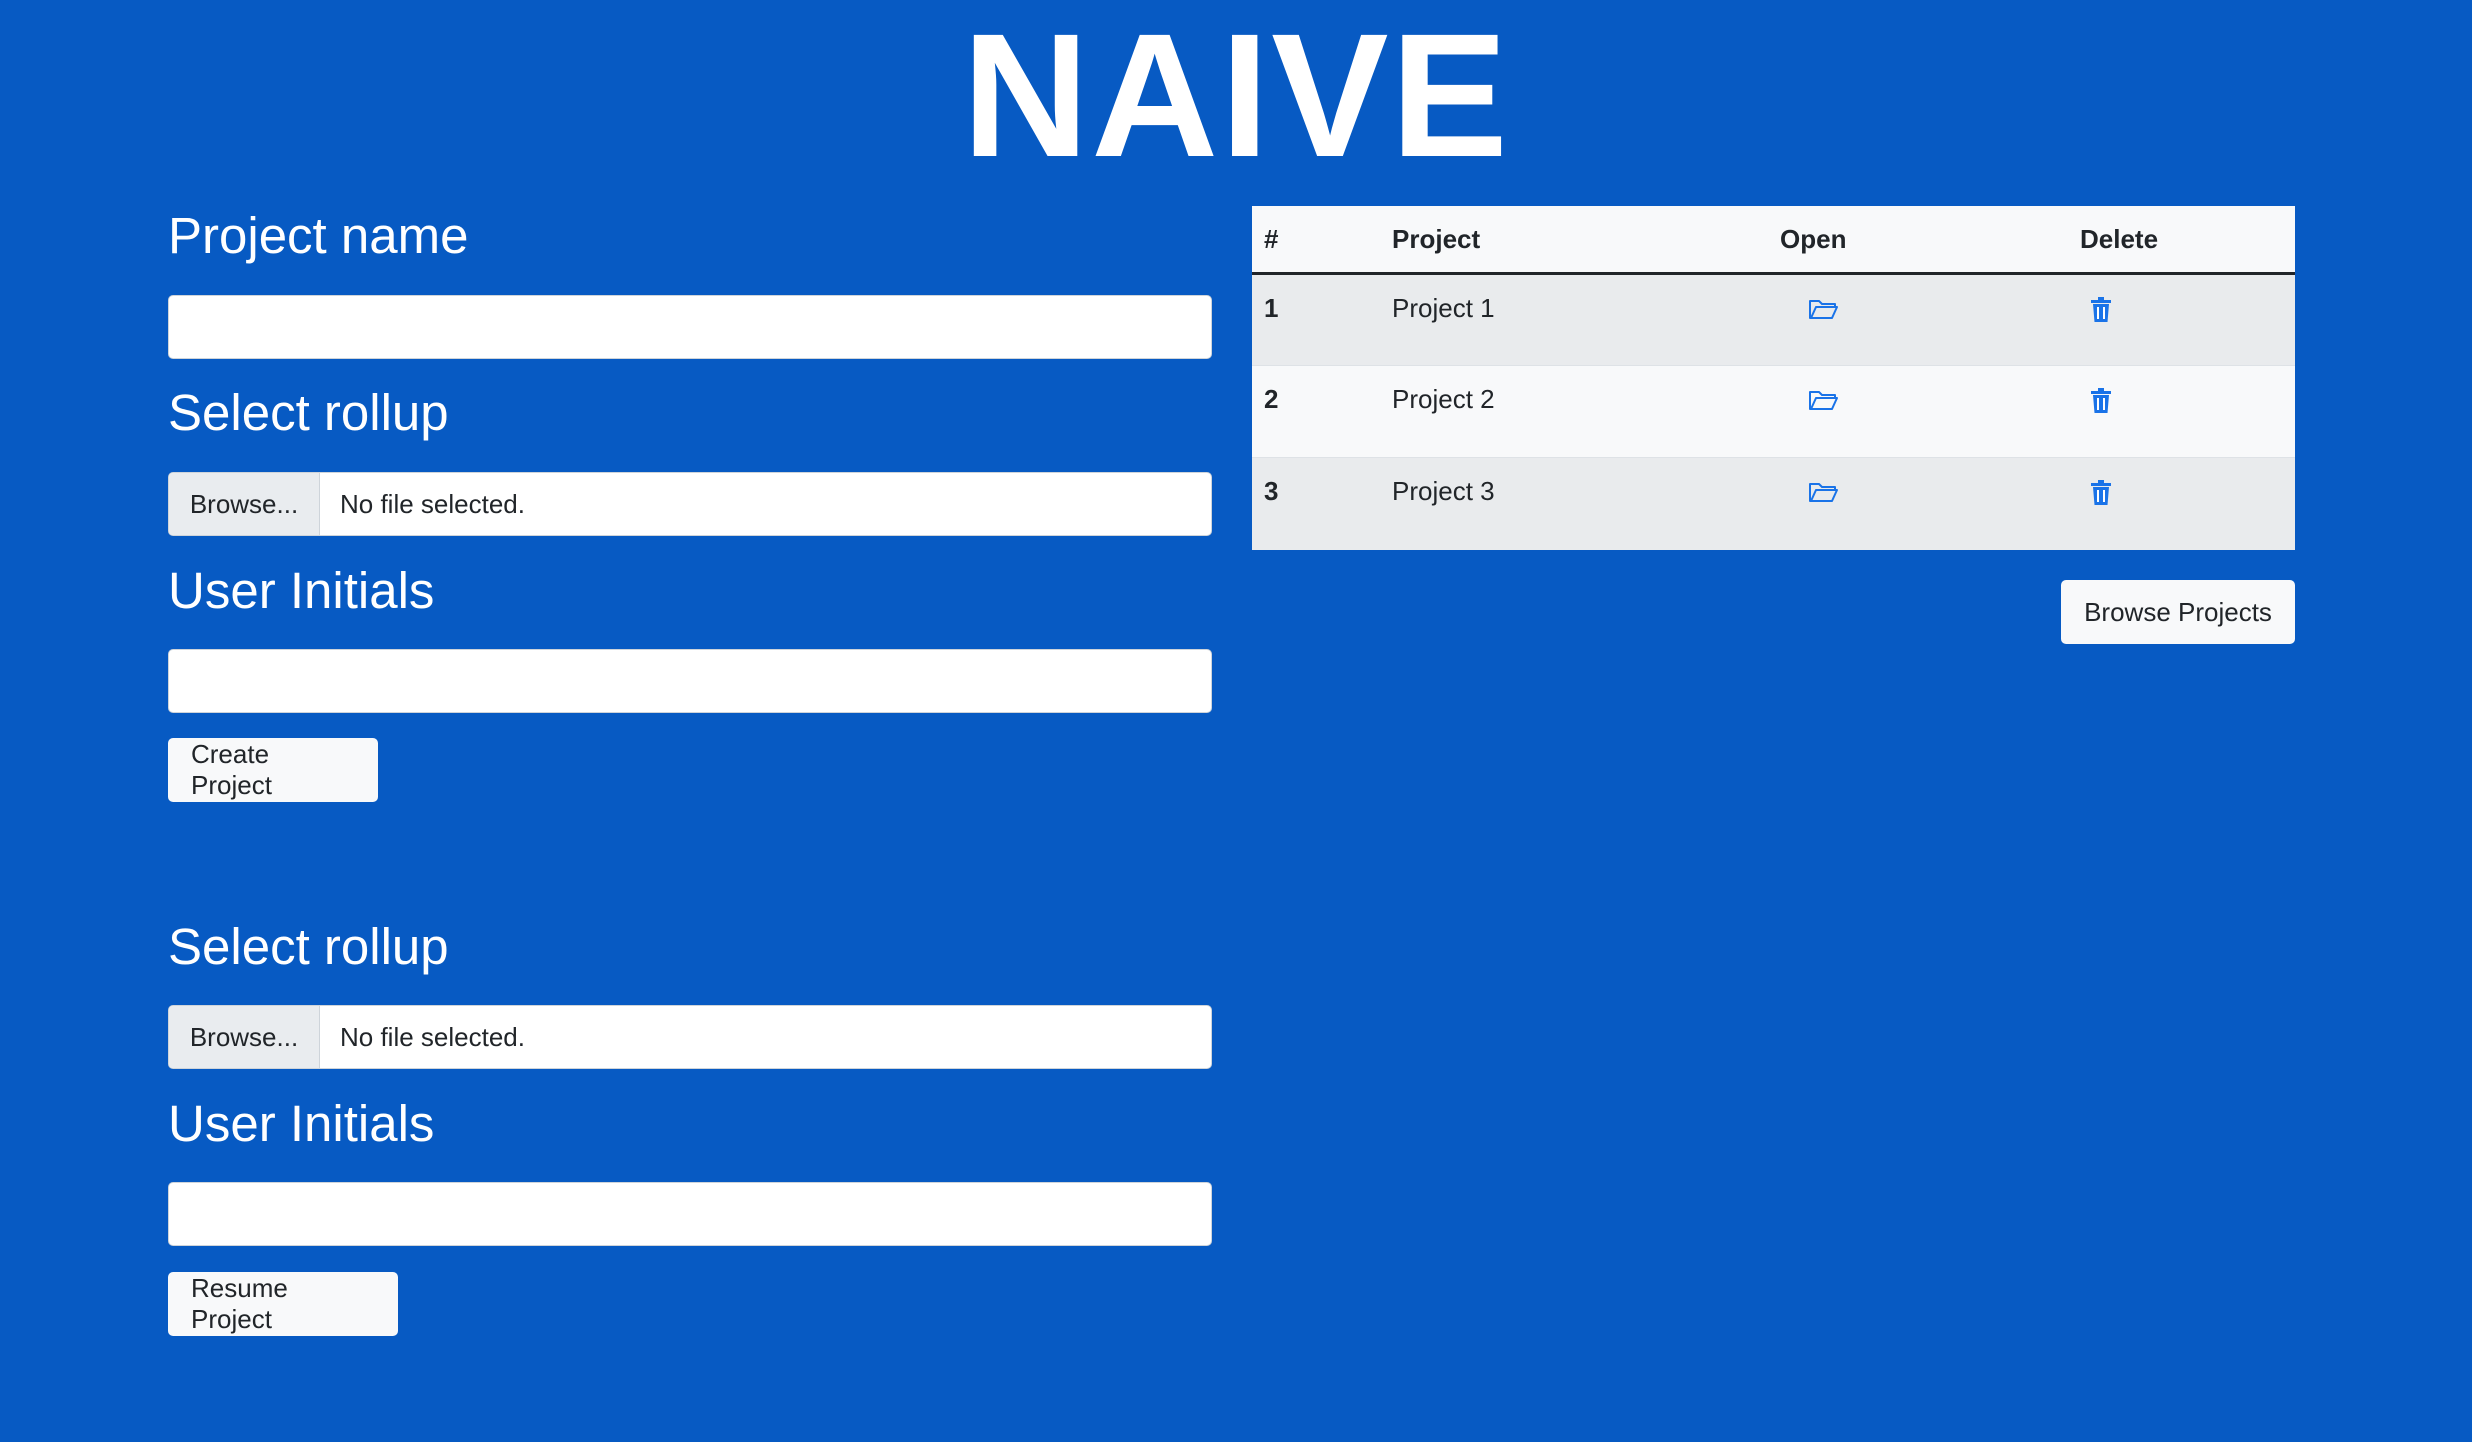  What do you see at coordinates (690, 1214) in the screenshot?
I see `resume-initials-input` at bounding box center [690, 1214].